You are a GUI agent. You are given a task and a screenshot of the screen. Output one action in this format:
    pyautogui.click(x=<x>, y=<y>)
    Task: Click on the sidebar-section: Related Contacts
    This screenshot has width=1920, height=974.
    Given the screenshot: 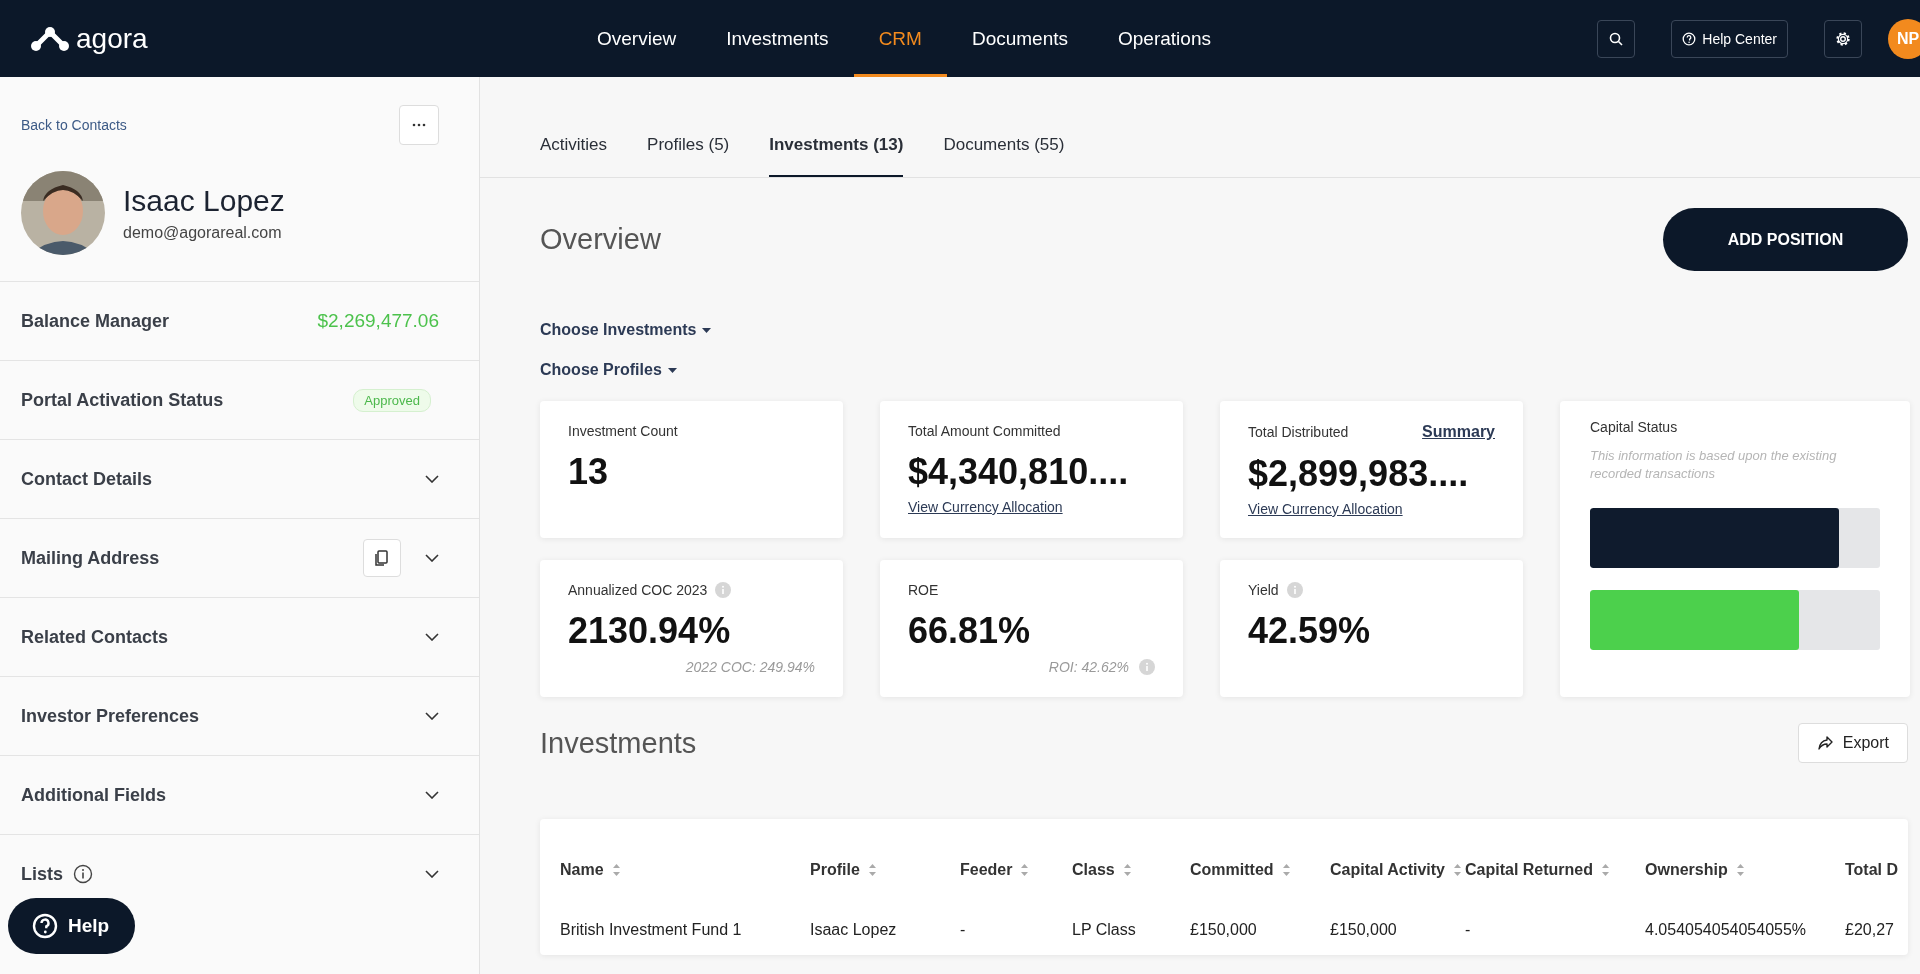 What is the action you would take?
    pyautogui.click(x=239, y=636)
    